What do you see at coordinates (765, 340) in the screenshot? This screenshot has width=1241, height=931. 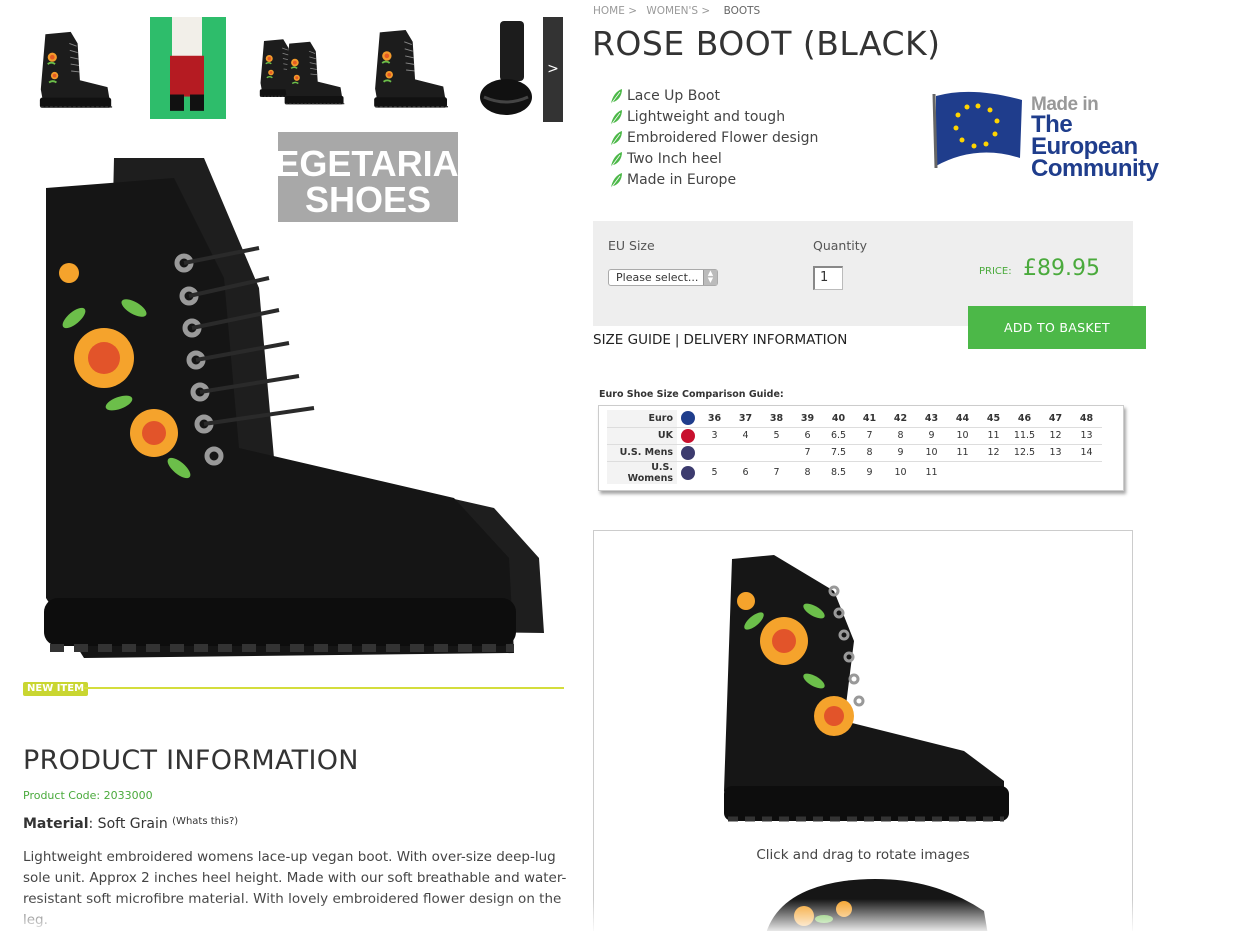 I see `delivery-info-link: DELIVERY INFORMATION` at bounding box center [765, 340].